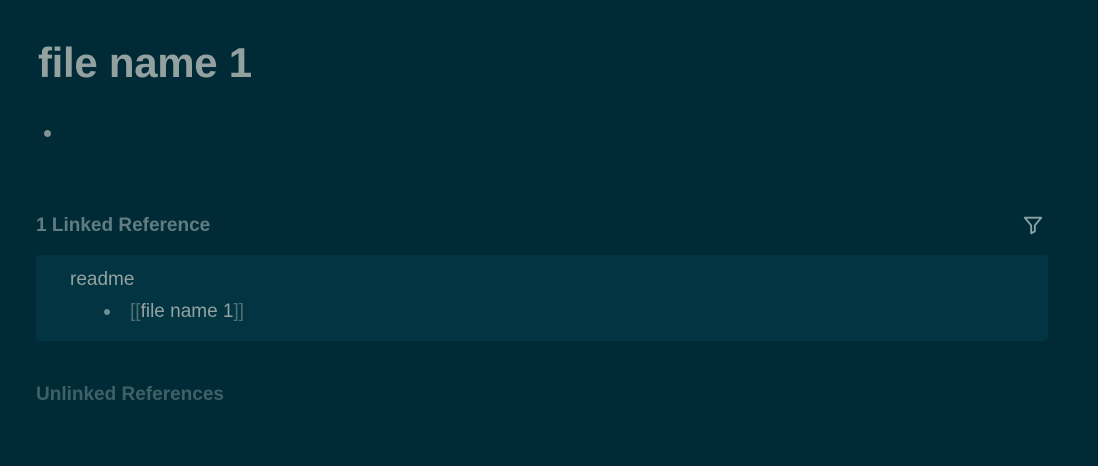  Describe the element at coordinates (239, 311) in the screenshot. I see `close-bracket: ]]` at that location.